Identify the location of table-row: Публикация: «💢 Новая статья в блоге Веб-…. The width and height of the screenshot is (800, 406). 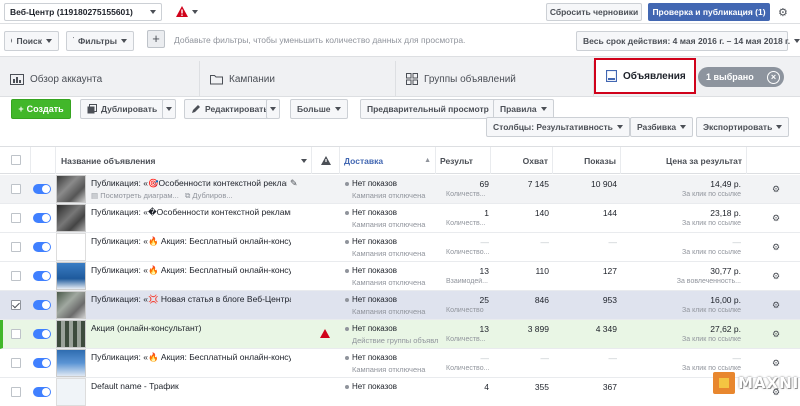
(400, 305).